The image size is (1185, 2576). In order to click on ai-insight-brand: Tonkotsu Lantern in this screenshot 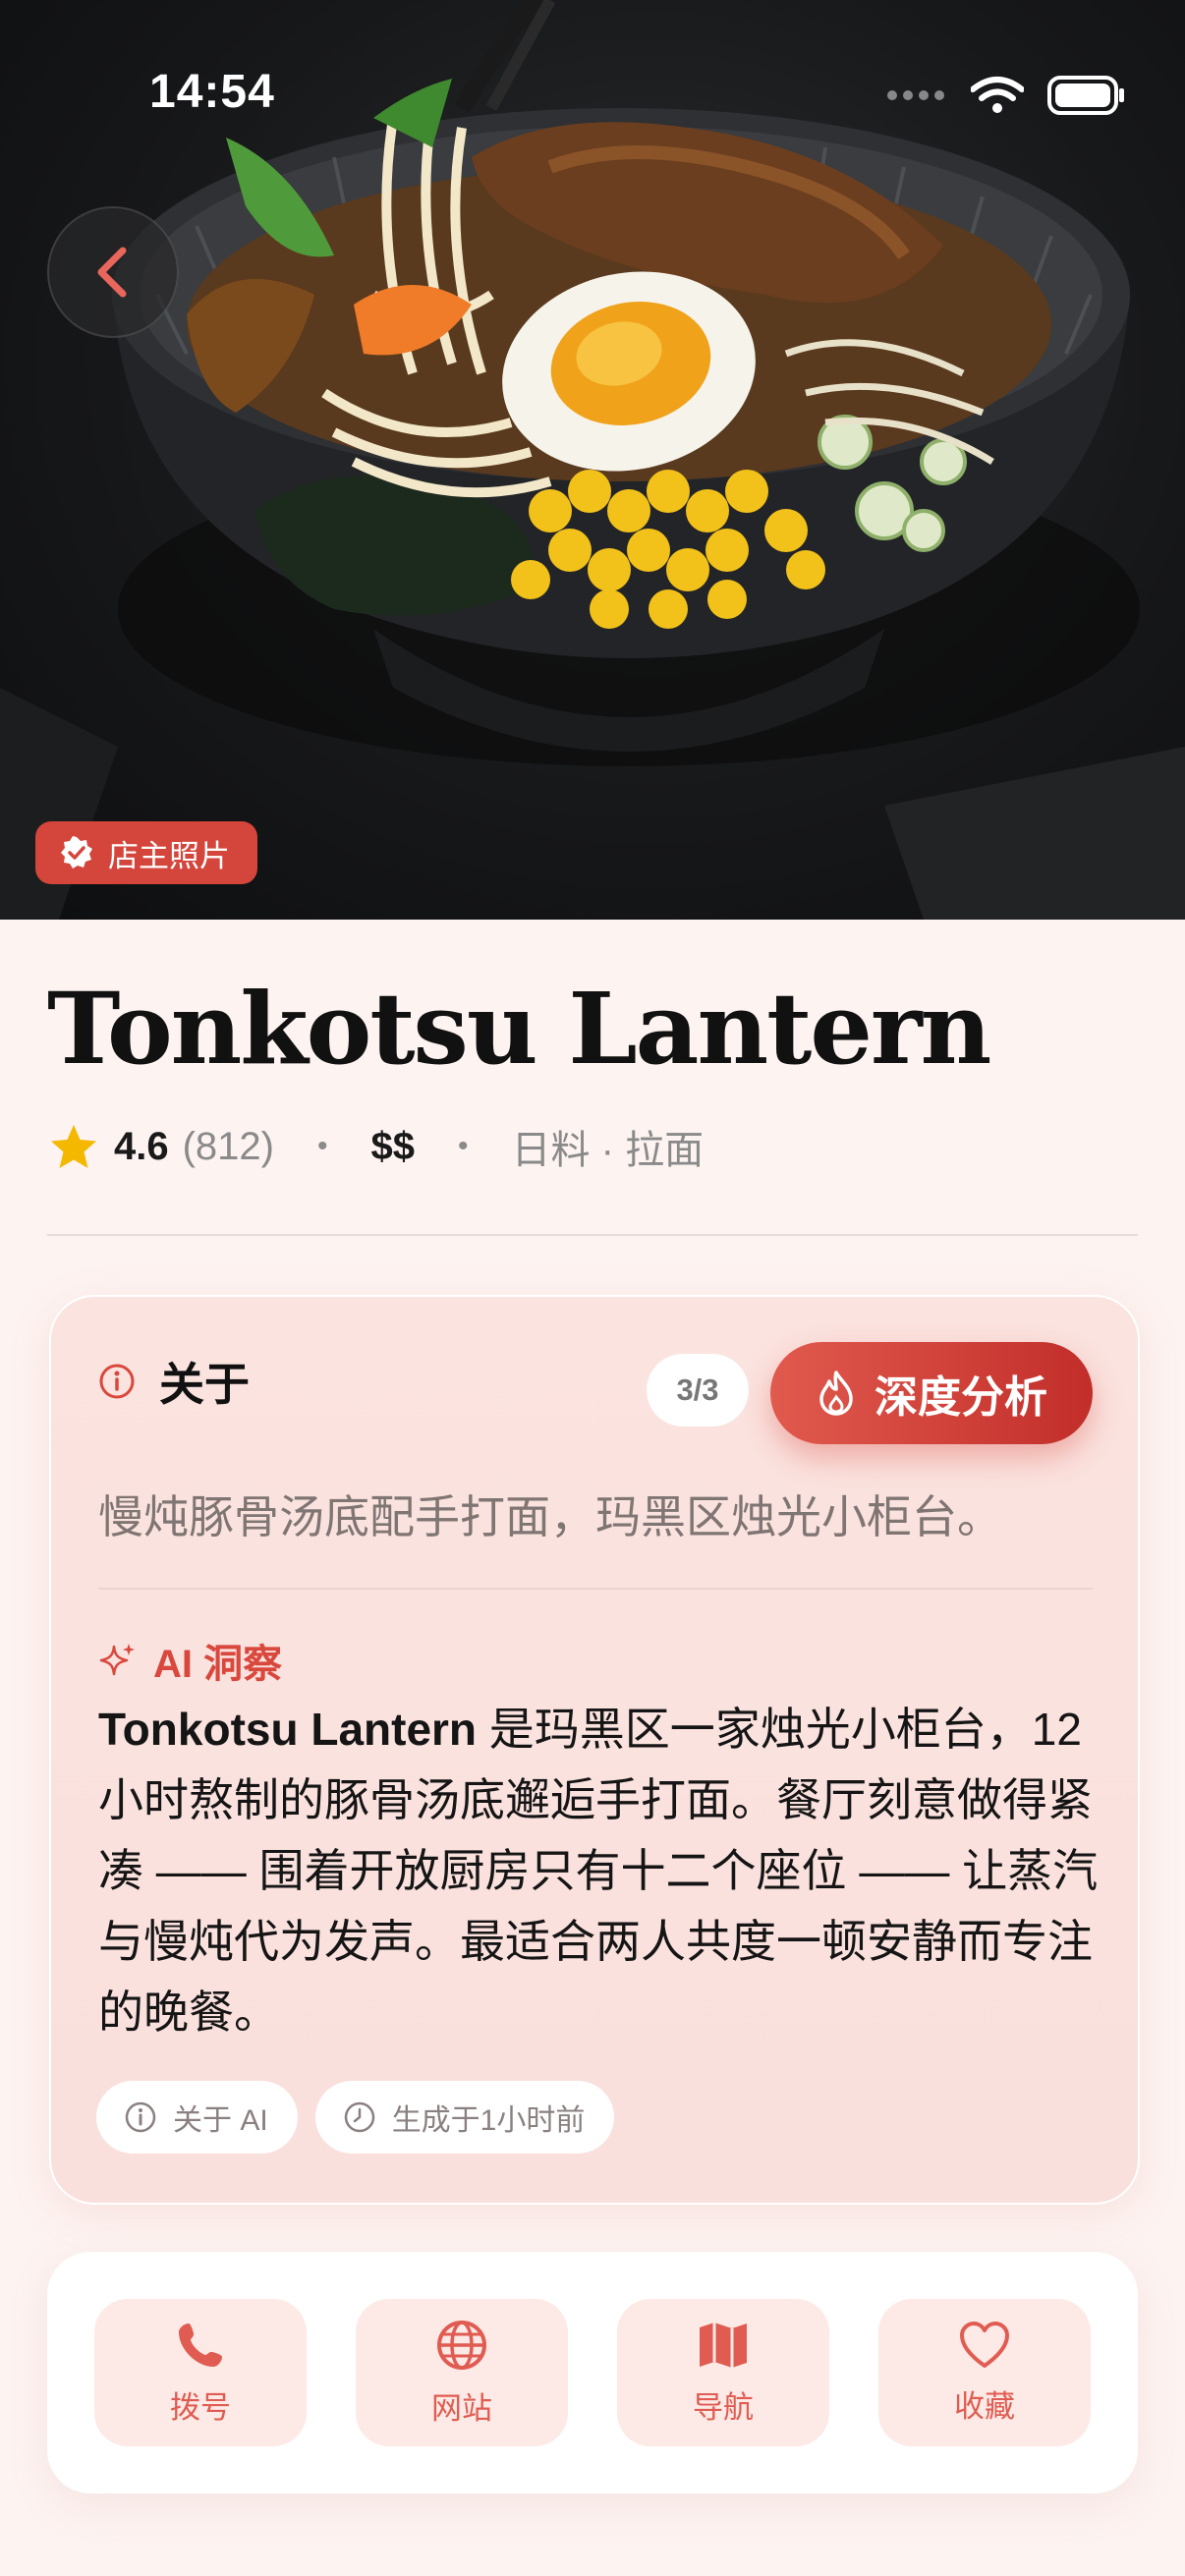, I will do `click(288, 1729)`.